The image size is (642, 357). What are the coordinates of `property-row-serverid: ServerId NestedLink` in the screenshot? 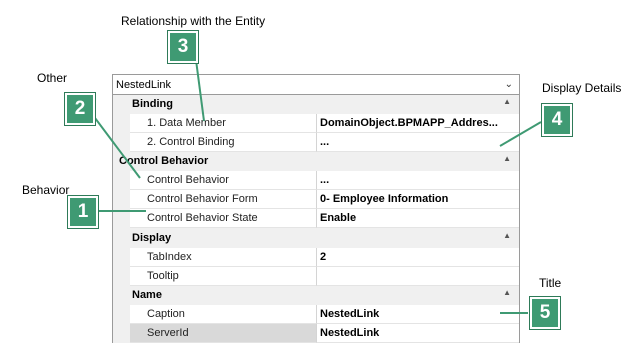 It's located at (316, 333).